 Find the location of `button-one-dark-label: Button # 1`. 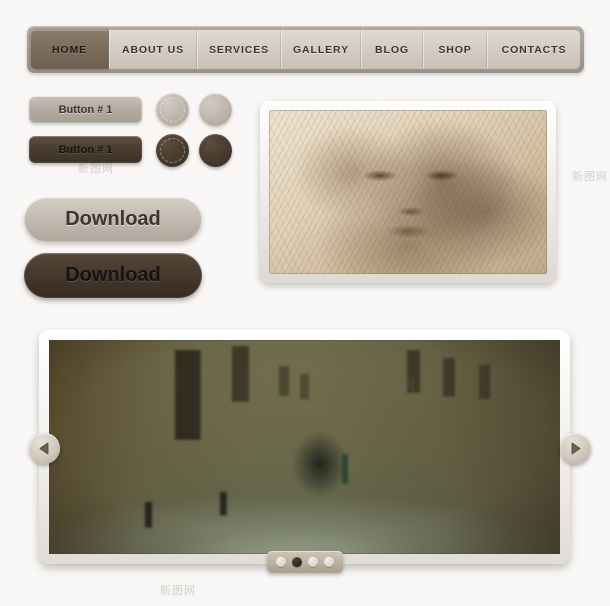

button-one-dark-label: Button # 1 is located at coordinates (85, 149).